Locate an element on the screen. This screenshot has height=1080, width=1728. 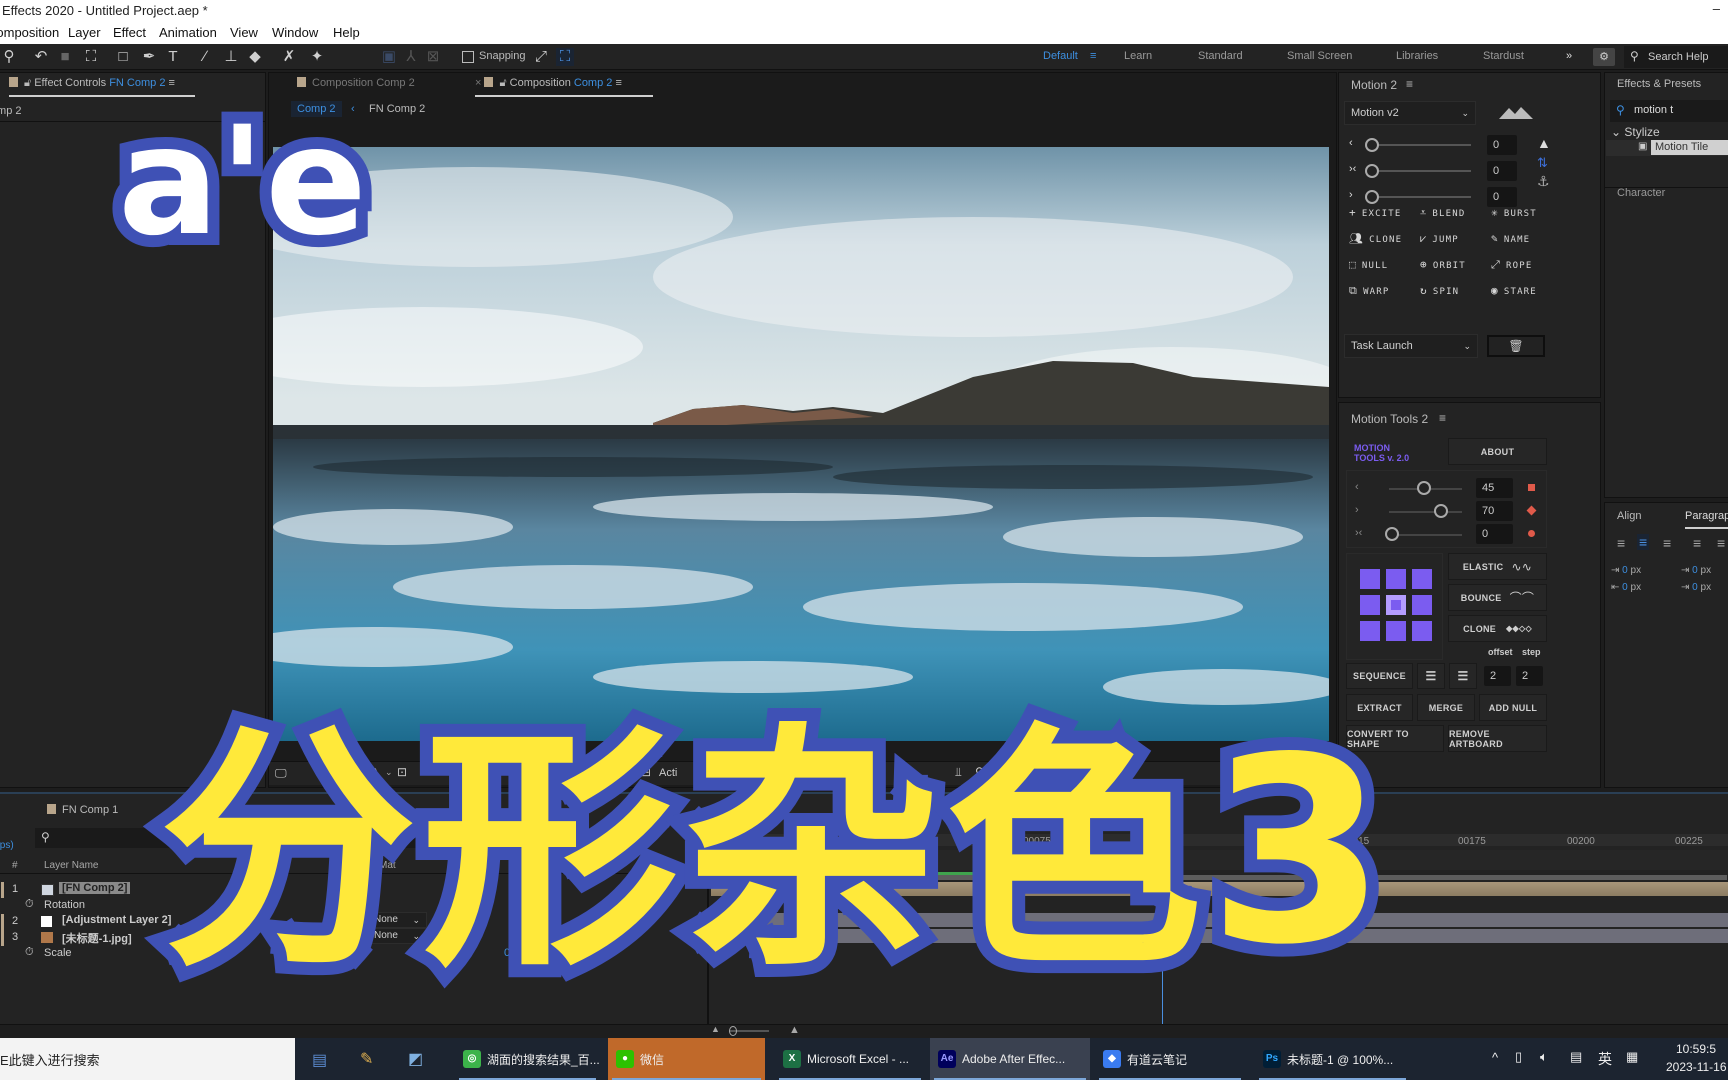
circle-marker-icon is located at coordinates (1531, 533).